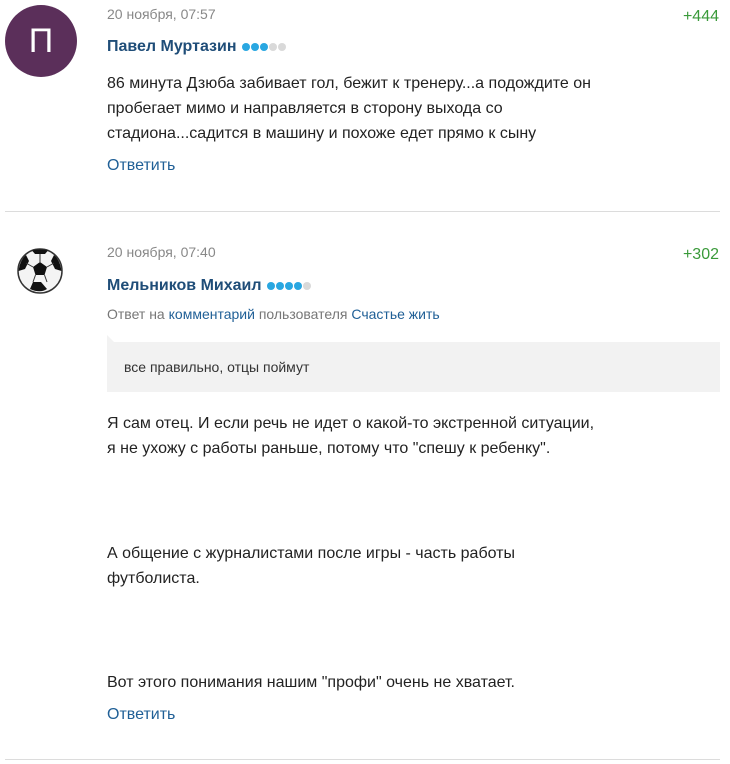 The width and height of the screenshot is (730, 764). I want to click on comment-rating: +302, so click(700, 254).